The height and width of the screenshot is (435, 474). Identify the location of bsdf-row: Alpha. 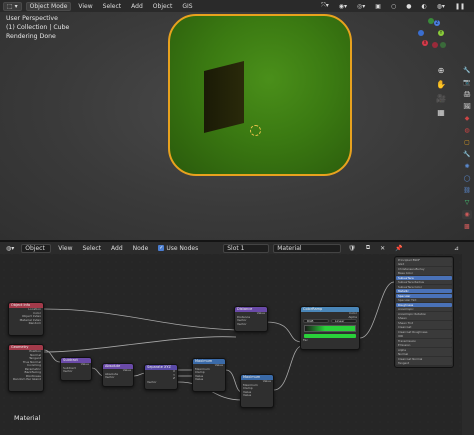
(424, 349).